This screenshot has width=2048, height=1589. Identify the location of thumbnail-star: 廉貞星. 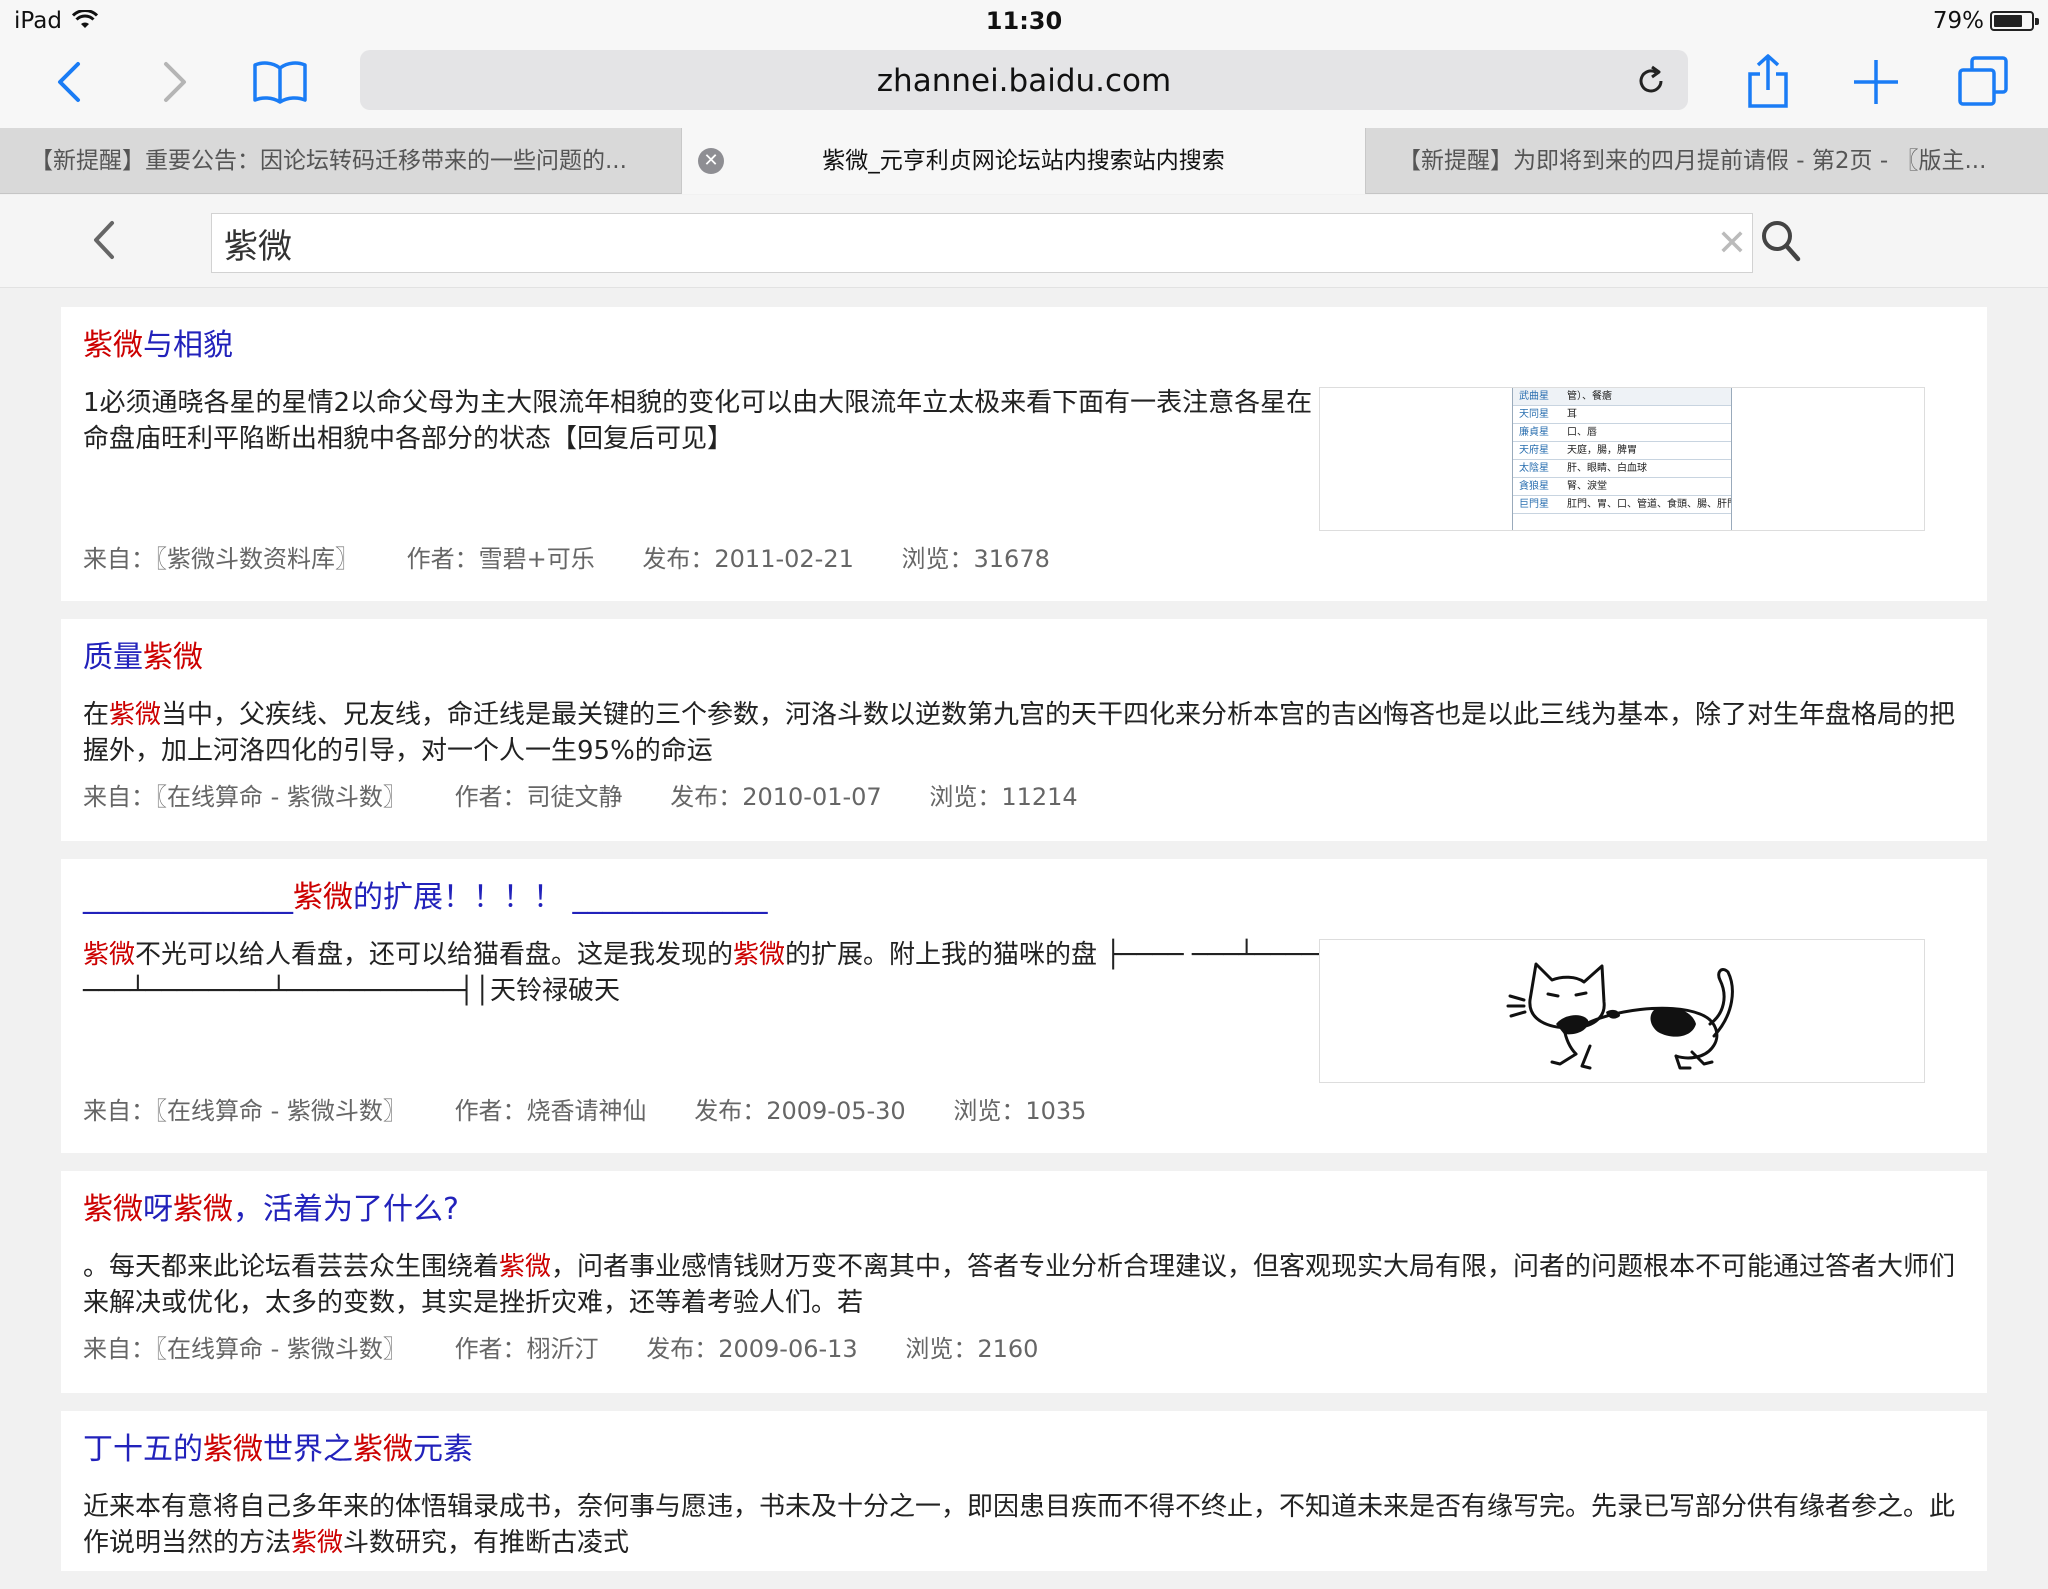
(1534, 432).